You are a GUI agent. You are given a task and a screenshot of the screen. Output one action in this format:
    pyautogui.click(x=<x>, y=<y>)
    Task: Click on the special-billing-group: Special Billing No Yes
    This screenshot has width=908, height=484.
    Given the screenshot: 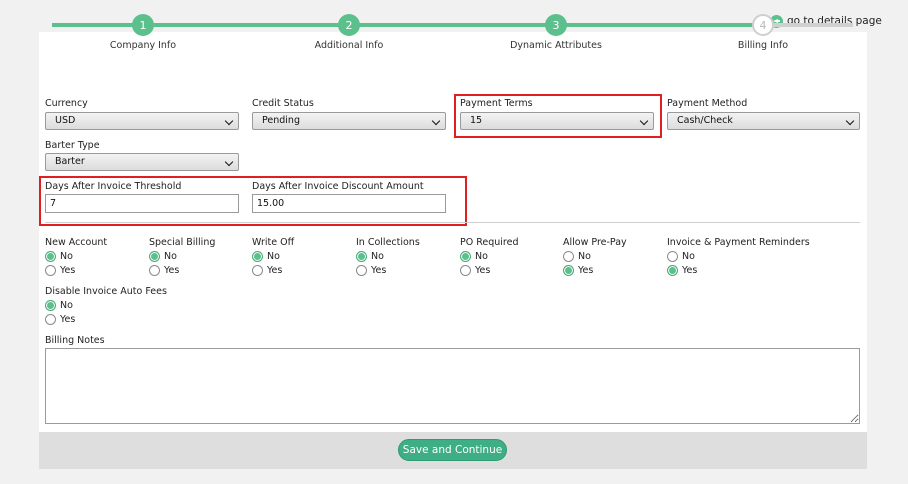 What is the action you would take?
    pyautogui.click(x=182, y=257)
    